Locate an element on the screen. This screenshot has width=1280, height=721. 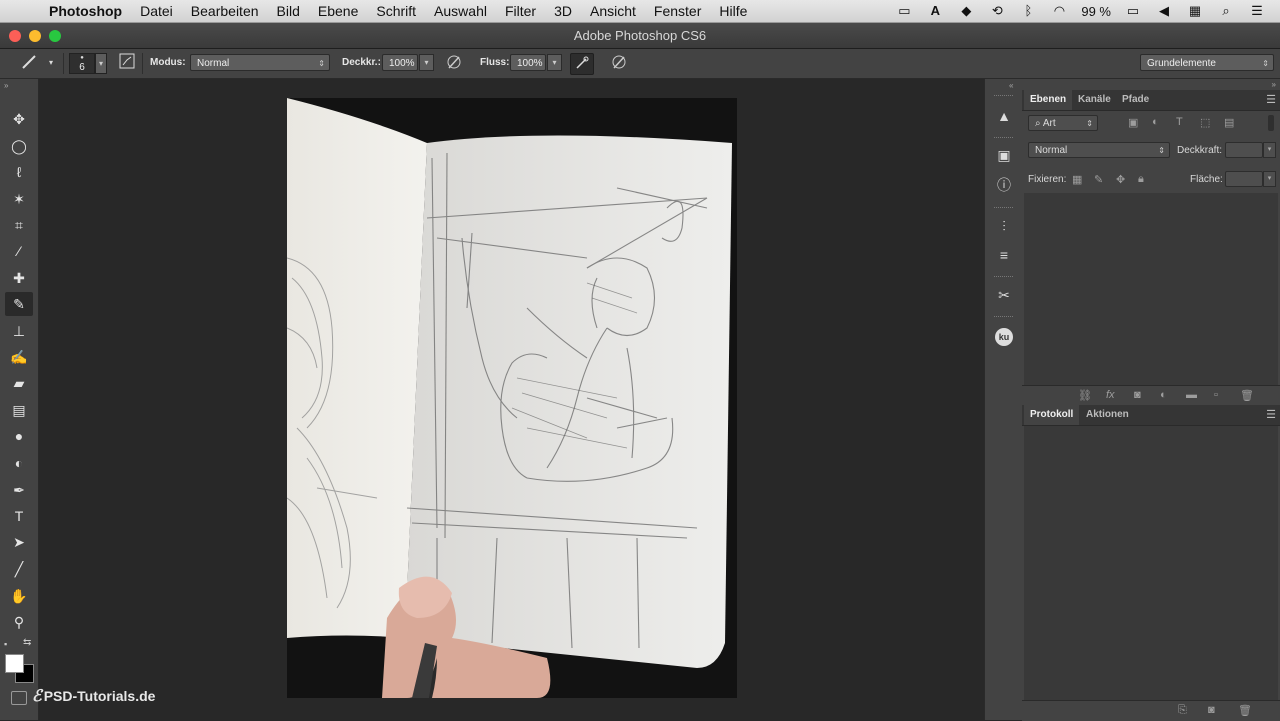
type-tool-icon: T is located at coordinates (19, 516).